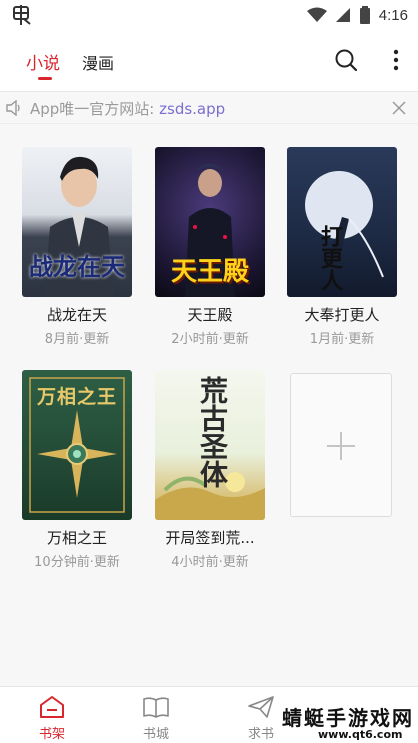 This screenshot has width=418, height=743. What do you see at coordinates (209, 15) in the screenshot?
I see `status-bar: 4:16` at bounding box center [209, 15].